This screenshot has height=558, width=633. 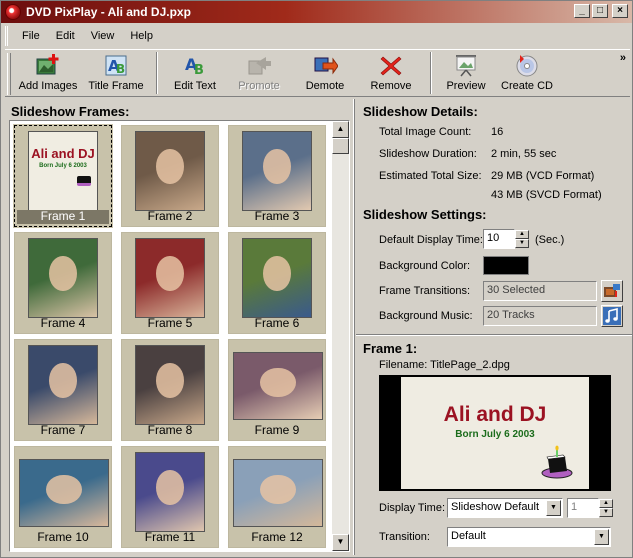 I want to click on remove-label: Remove, so click(x=391, y=86).